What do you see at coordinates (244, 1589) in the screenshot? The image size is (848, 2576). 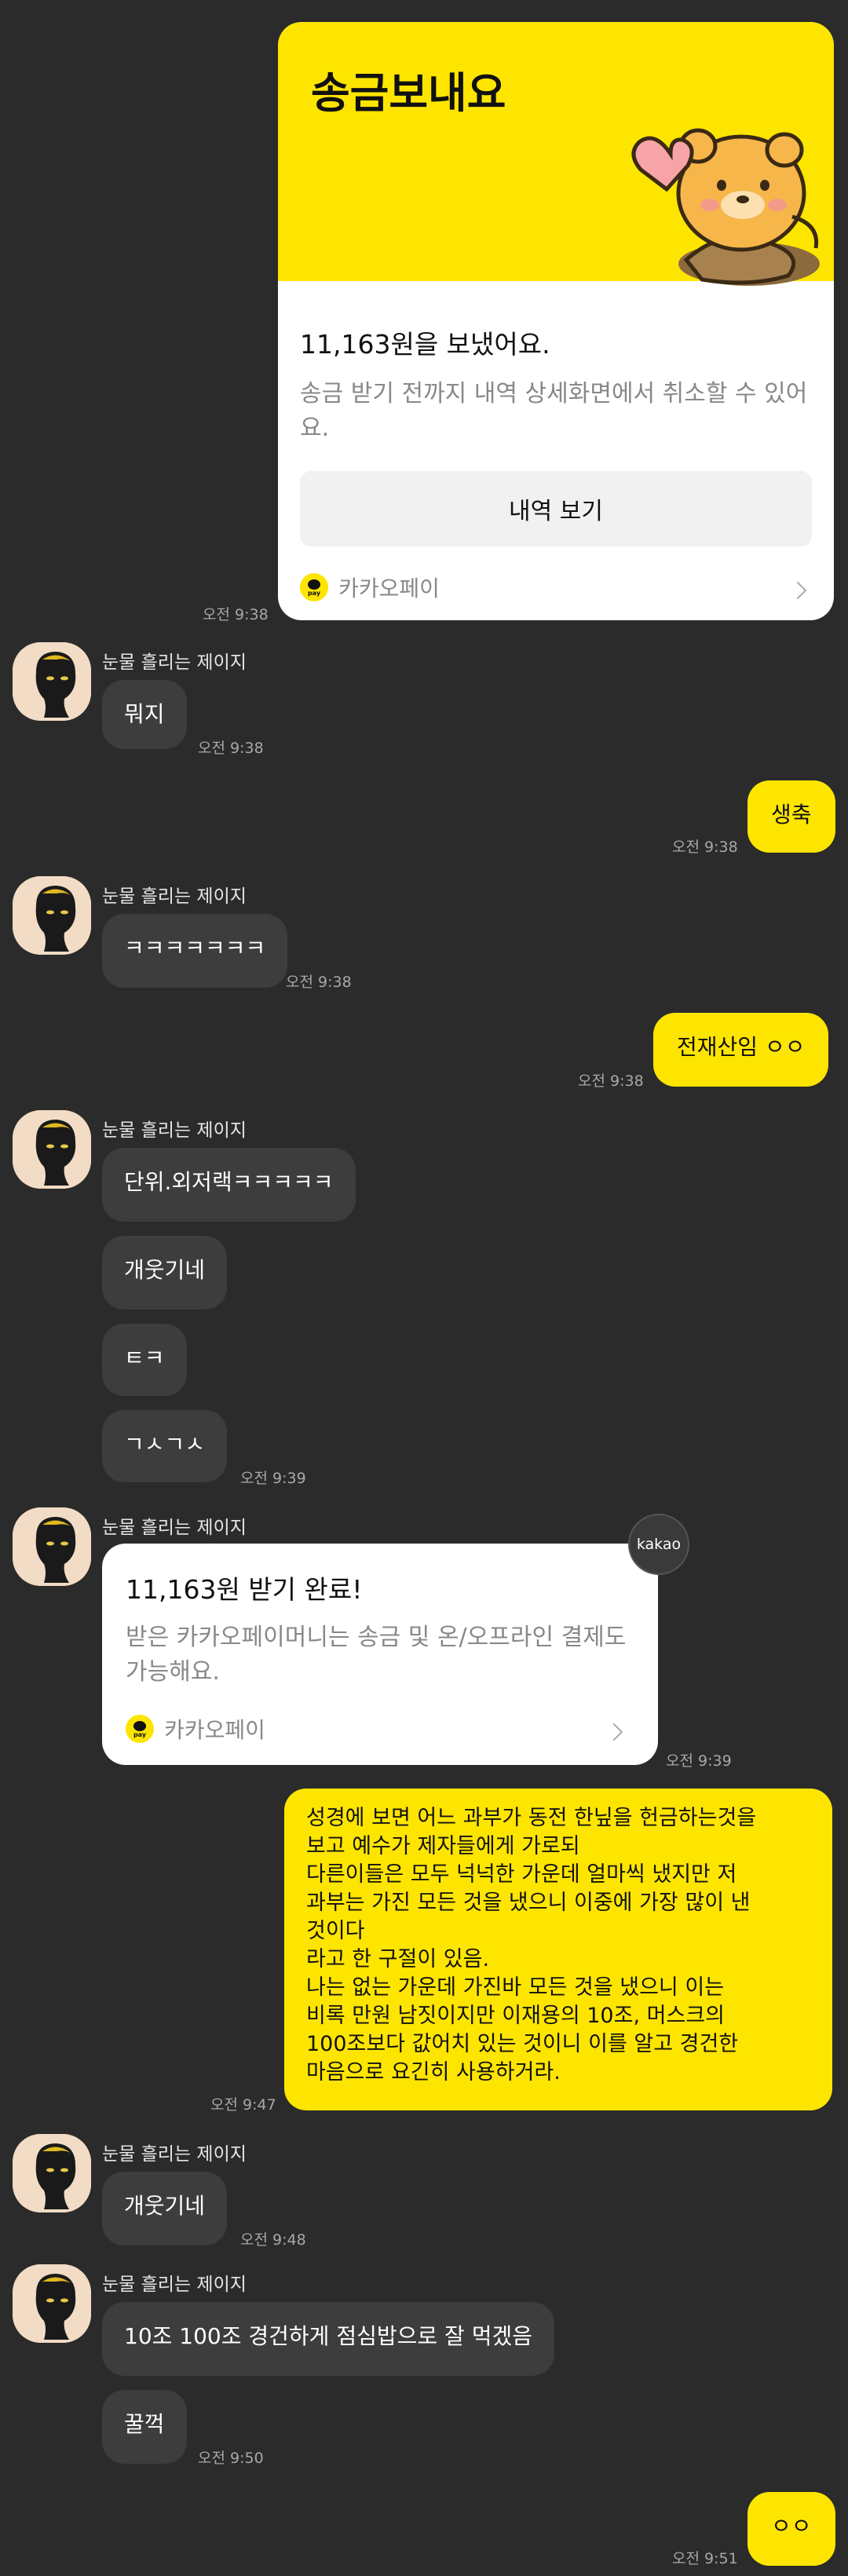 I see `receive-title: 11,163원 받기 완료!` at bounding box center [244, 1589].